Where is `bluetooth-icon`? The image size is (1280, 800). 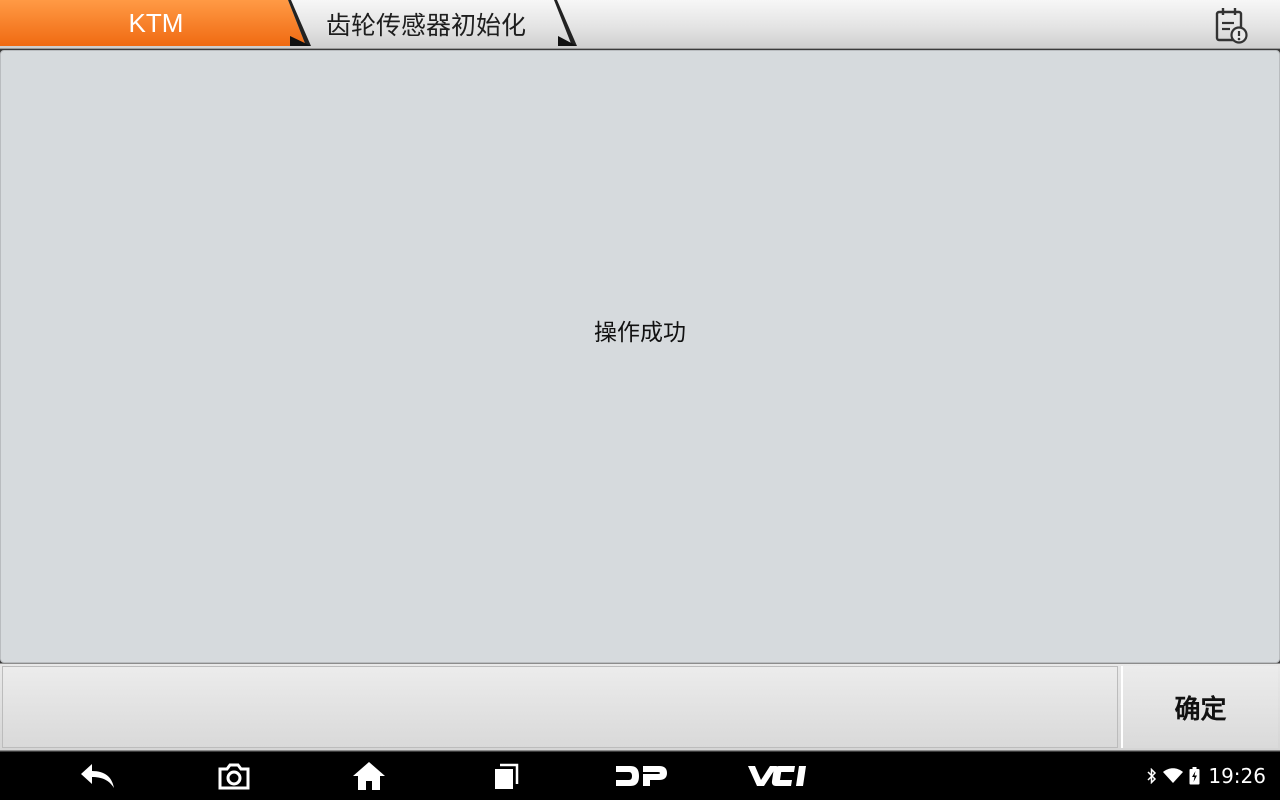 bluetooth-icon is located at coordinates (1152, 776).